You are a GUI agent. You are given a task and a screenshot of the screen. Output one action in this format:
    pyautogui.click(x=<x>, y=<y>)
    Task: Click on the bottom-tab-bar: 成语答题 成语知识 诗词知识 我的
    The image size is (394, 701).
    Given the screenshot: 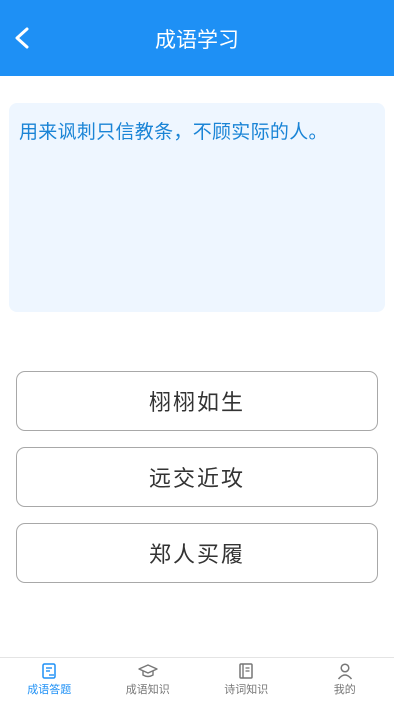 What is the action you would take?
    pyautogui.click(x=197, y=679)
    